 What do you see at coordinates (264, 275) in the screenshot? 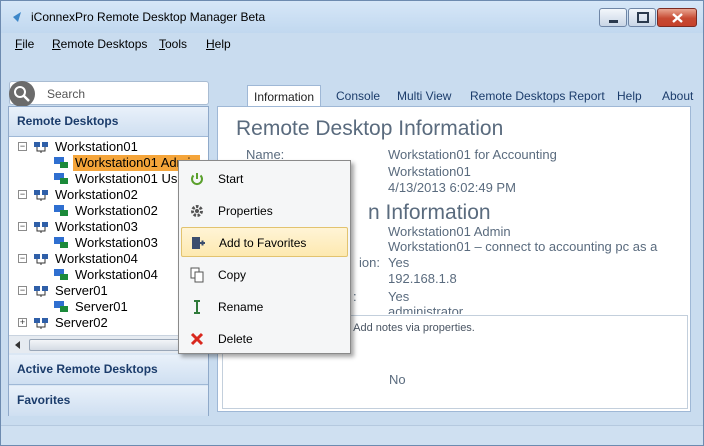
I see `context-menu-copy: Copy` at bounding box center [264, 275].